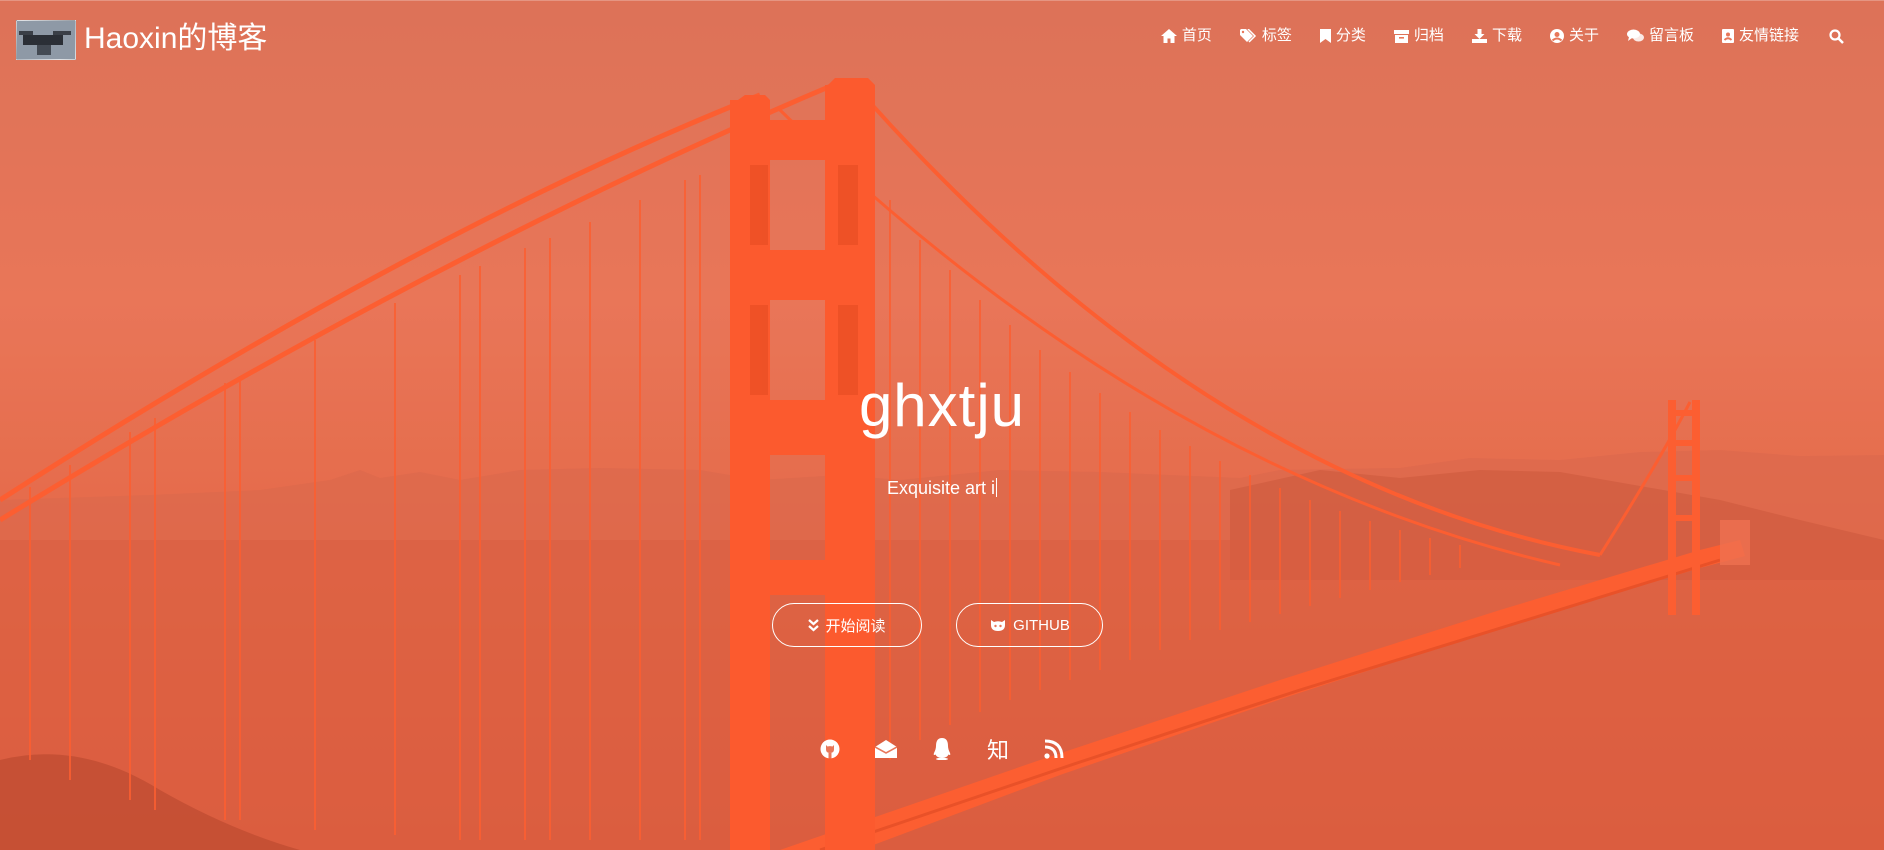 Image resolution: width=1884 pixels, height=850 pixels. I want to click on github-button: GITHUB, so click(1029, 625).